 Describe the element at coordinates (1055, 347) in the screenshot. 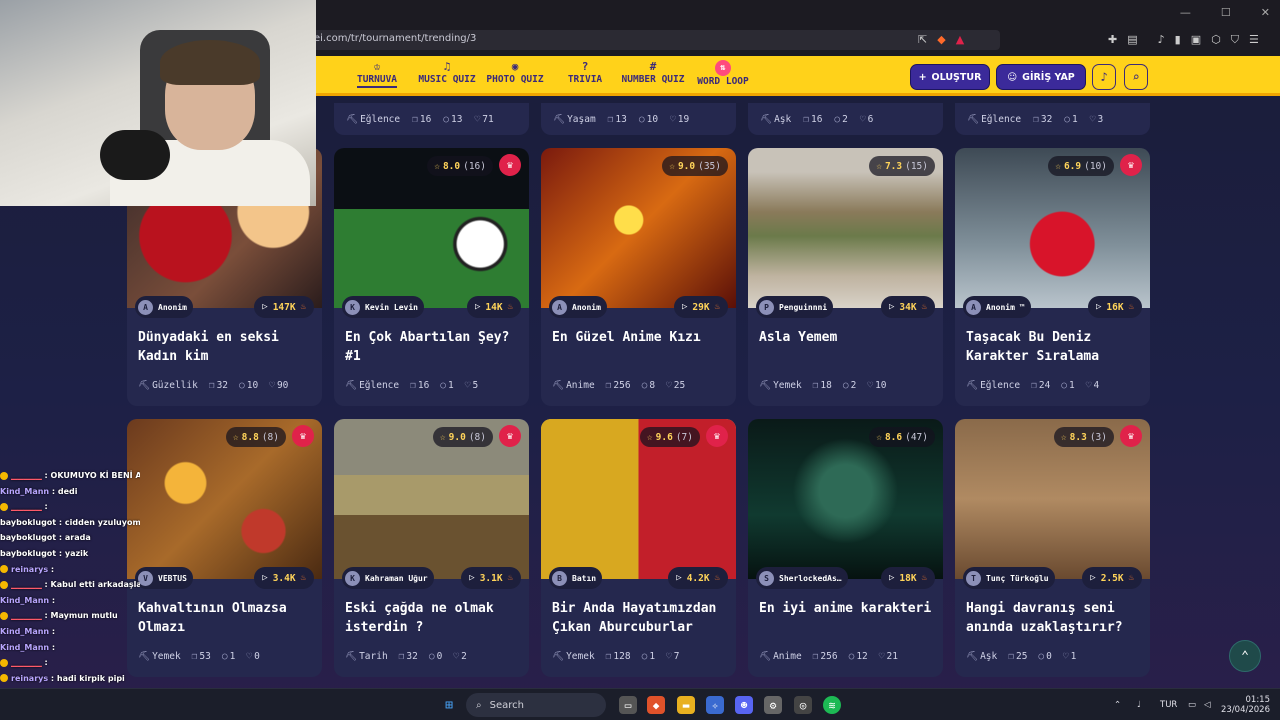

I see `card-title: Taşacak Bu Deniz Karakter Sıralama` at that location.